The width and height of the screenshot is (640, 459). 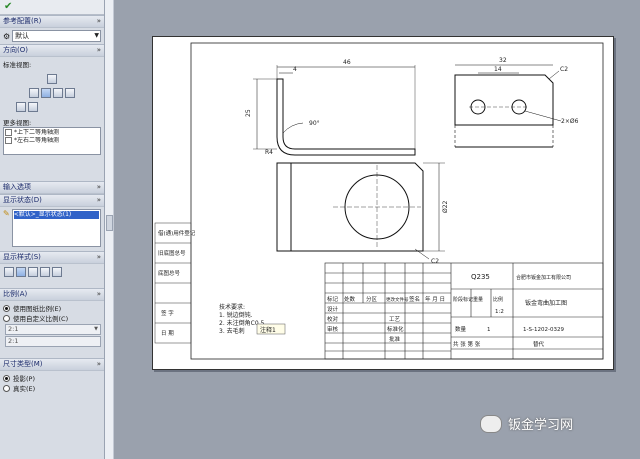 What do you see at coordinates (52, 50) in the screenshot?
I see `section-direction: 方向(O)»` at bounding box center [52, 50].